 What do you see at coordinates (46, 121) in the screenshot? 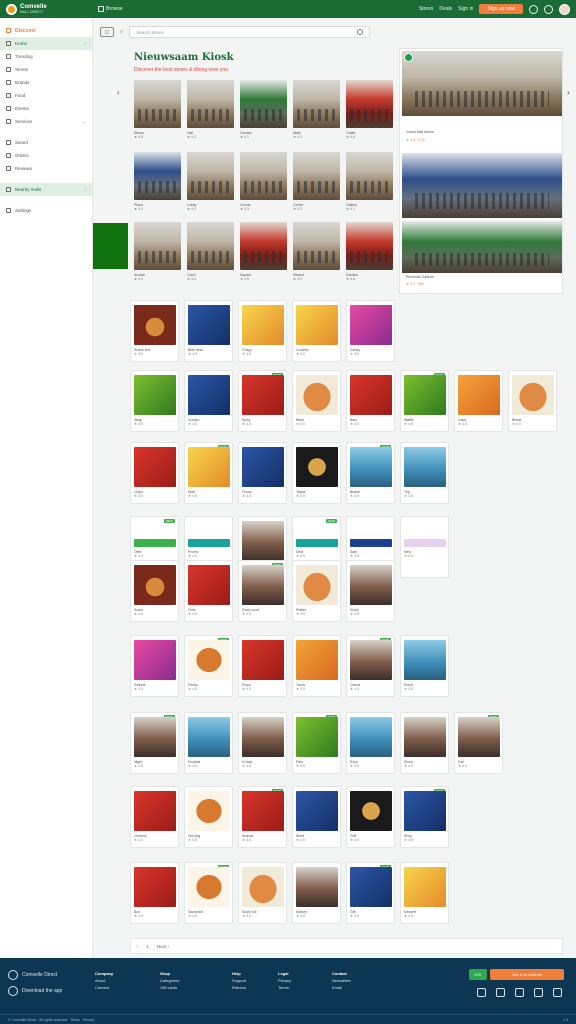
I see `sidebar-item-services: Services ⌄` at bounding box center [46, 121].